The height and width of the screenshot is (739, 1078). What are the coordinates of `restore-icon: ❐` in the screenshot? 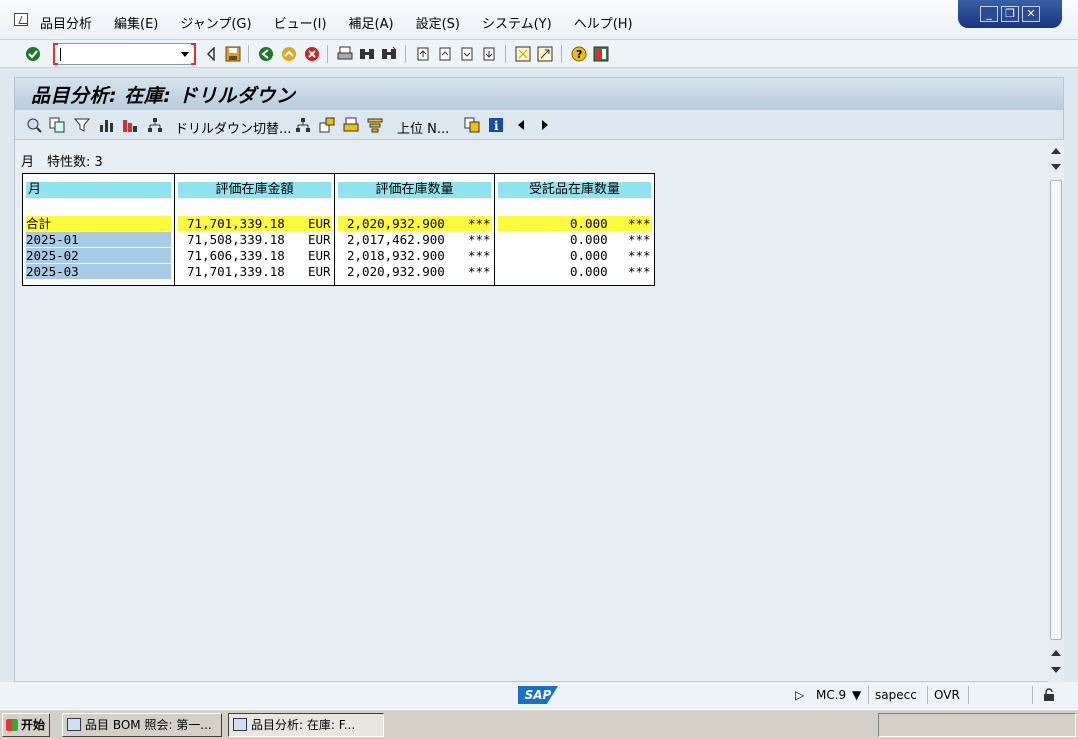 It's located at (1010, 14).